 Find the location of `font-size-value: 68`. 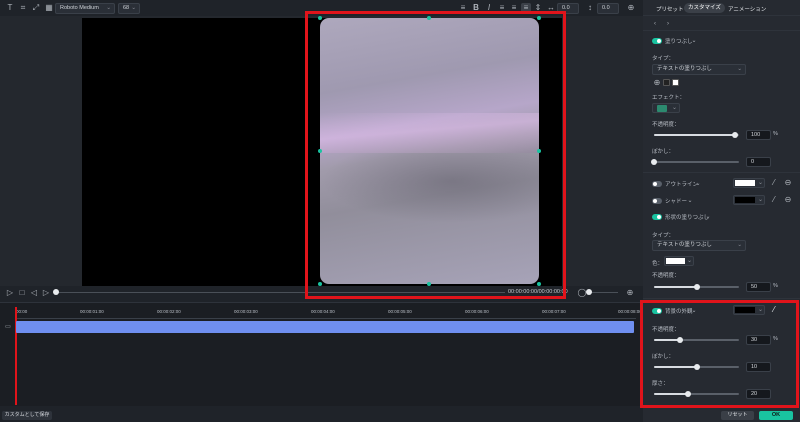

font-size-value: 68 is located at coordinates (126, 8).